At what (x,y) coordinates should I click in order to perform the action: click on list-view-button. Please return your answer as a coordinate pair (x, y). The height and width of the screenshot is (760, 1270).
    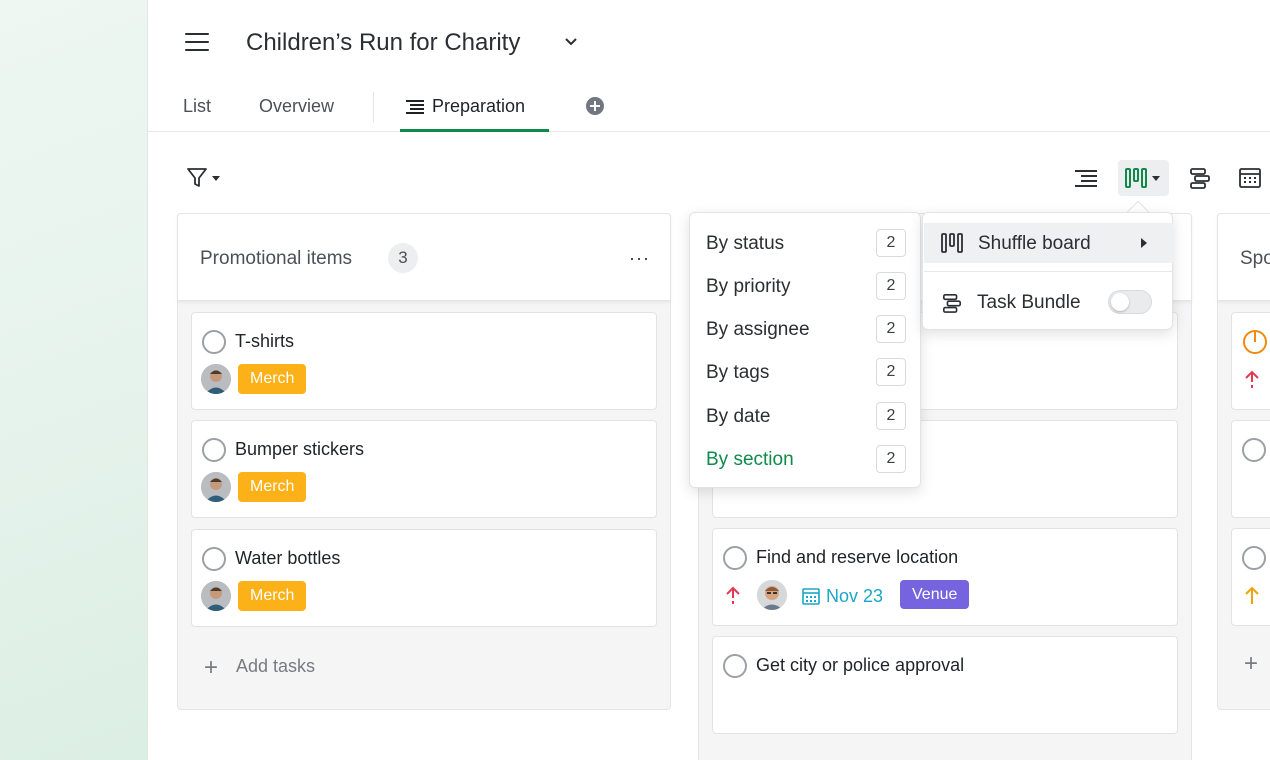
    Looking at the image, I should click on (1086, 178).